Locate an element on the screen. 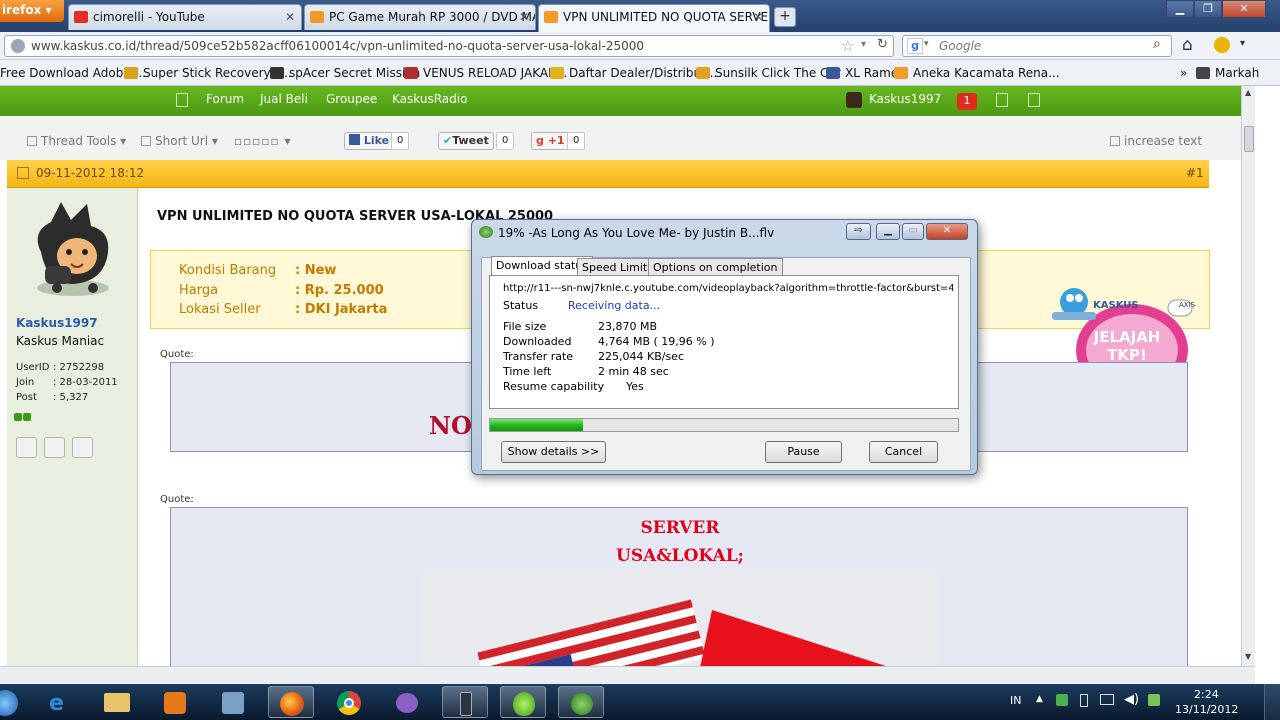 This screenshot has height=720, width=1280. taskbar-firefox is located at coordinates (291, 702).